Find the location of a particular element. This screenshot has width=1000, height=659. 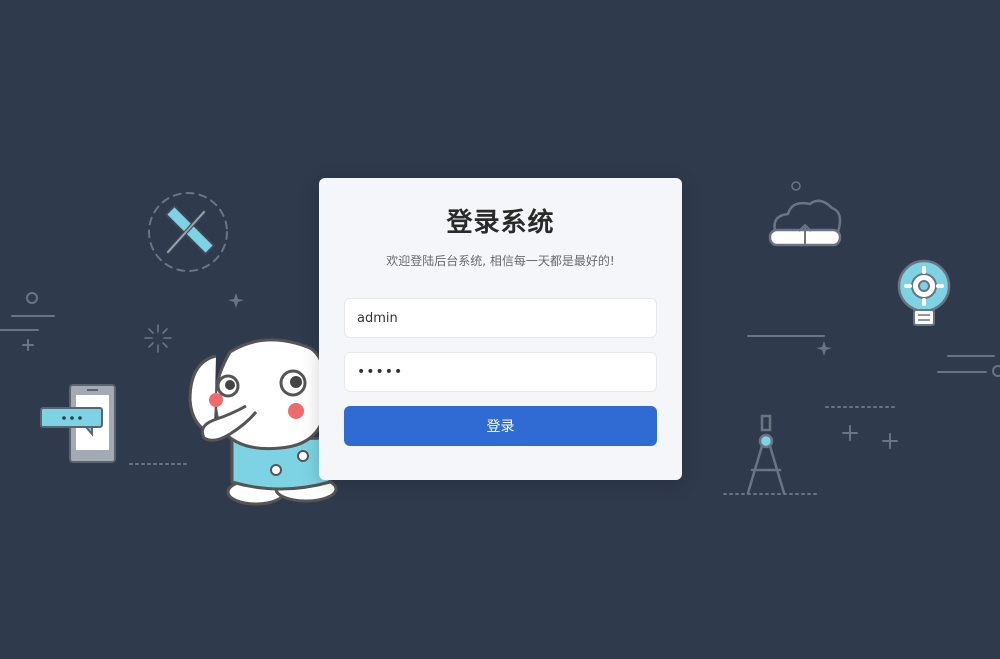

circle-decoration-icon is located at coordinates (32, 298).